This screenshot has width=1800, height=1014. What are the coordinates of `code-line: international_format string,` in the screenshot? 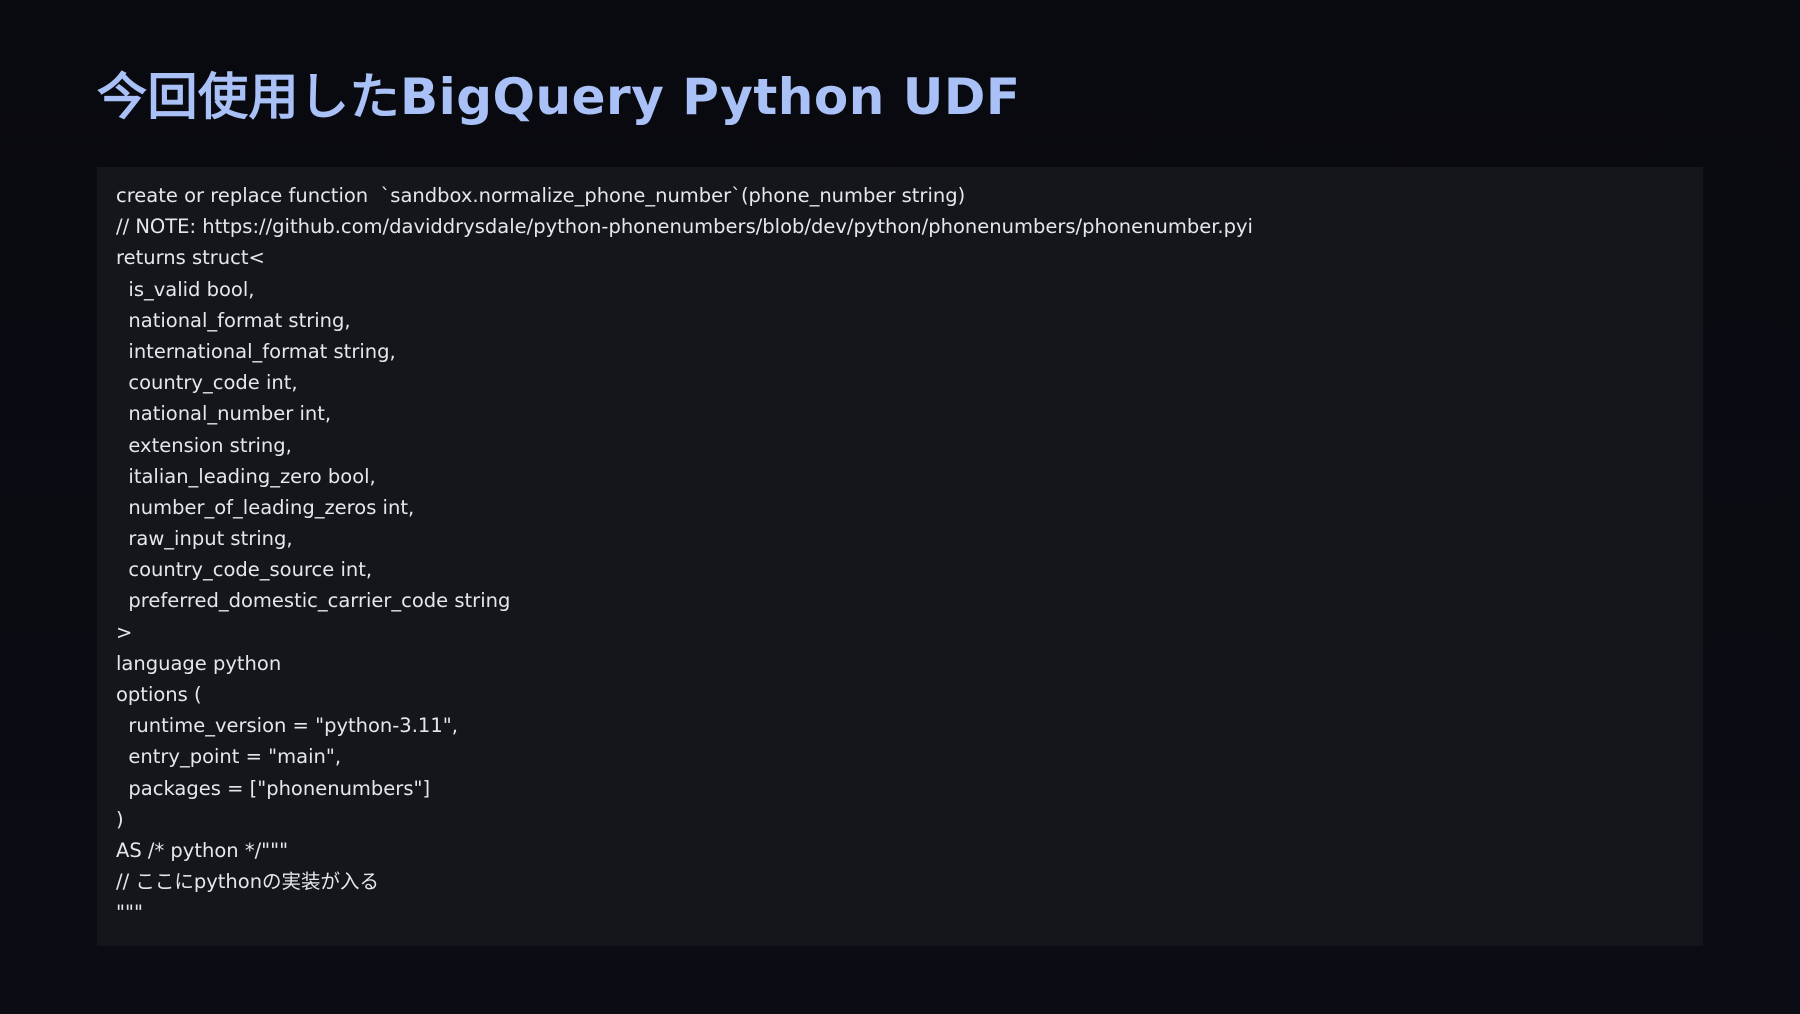 It's located at (256, 351).